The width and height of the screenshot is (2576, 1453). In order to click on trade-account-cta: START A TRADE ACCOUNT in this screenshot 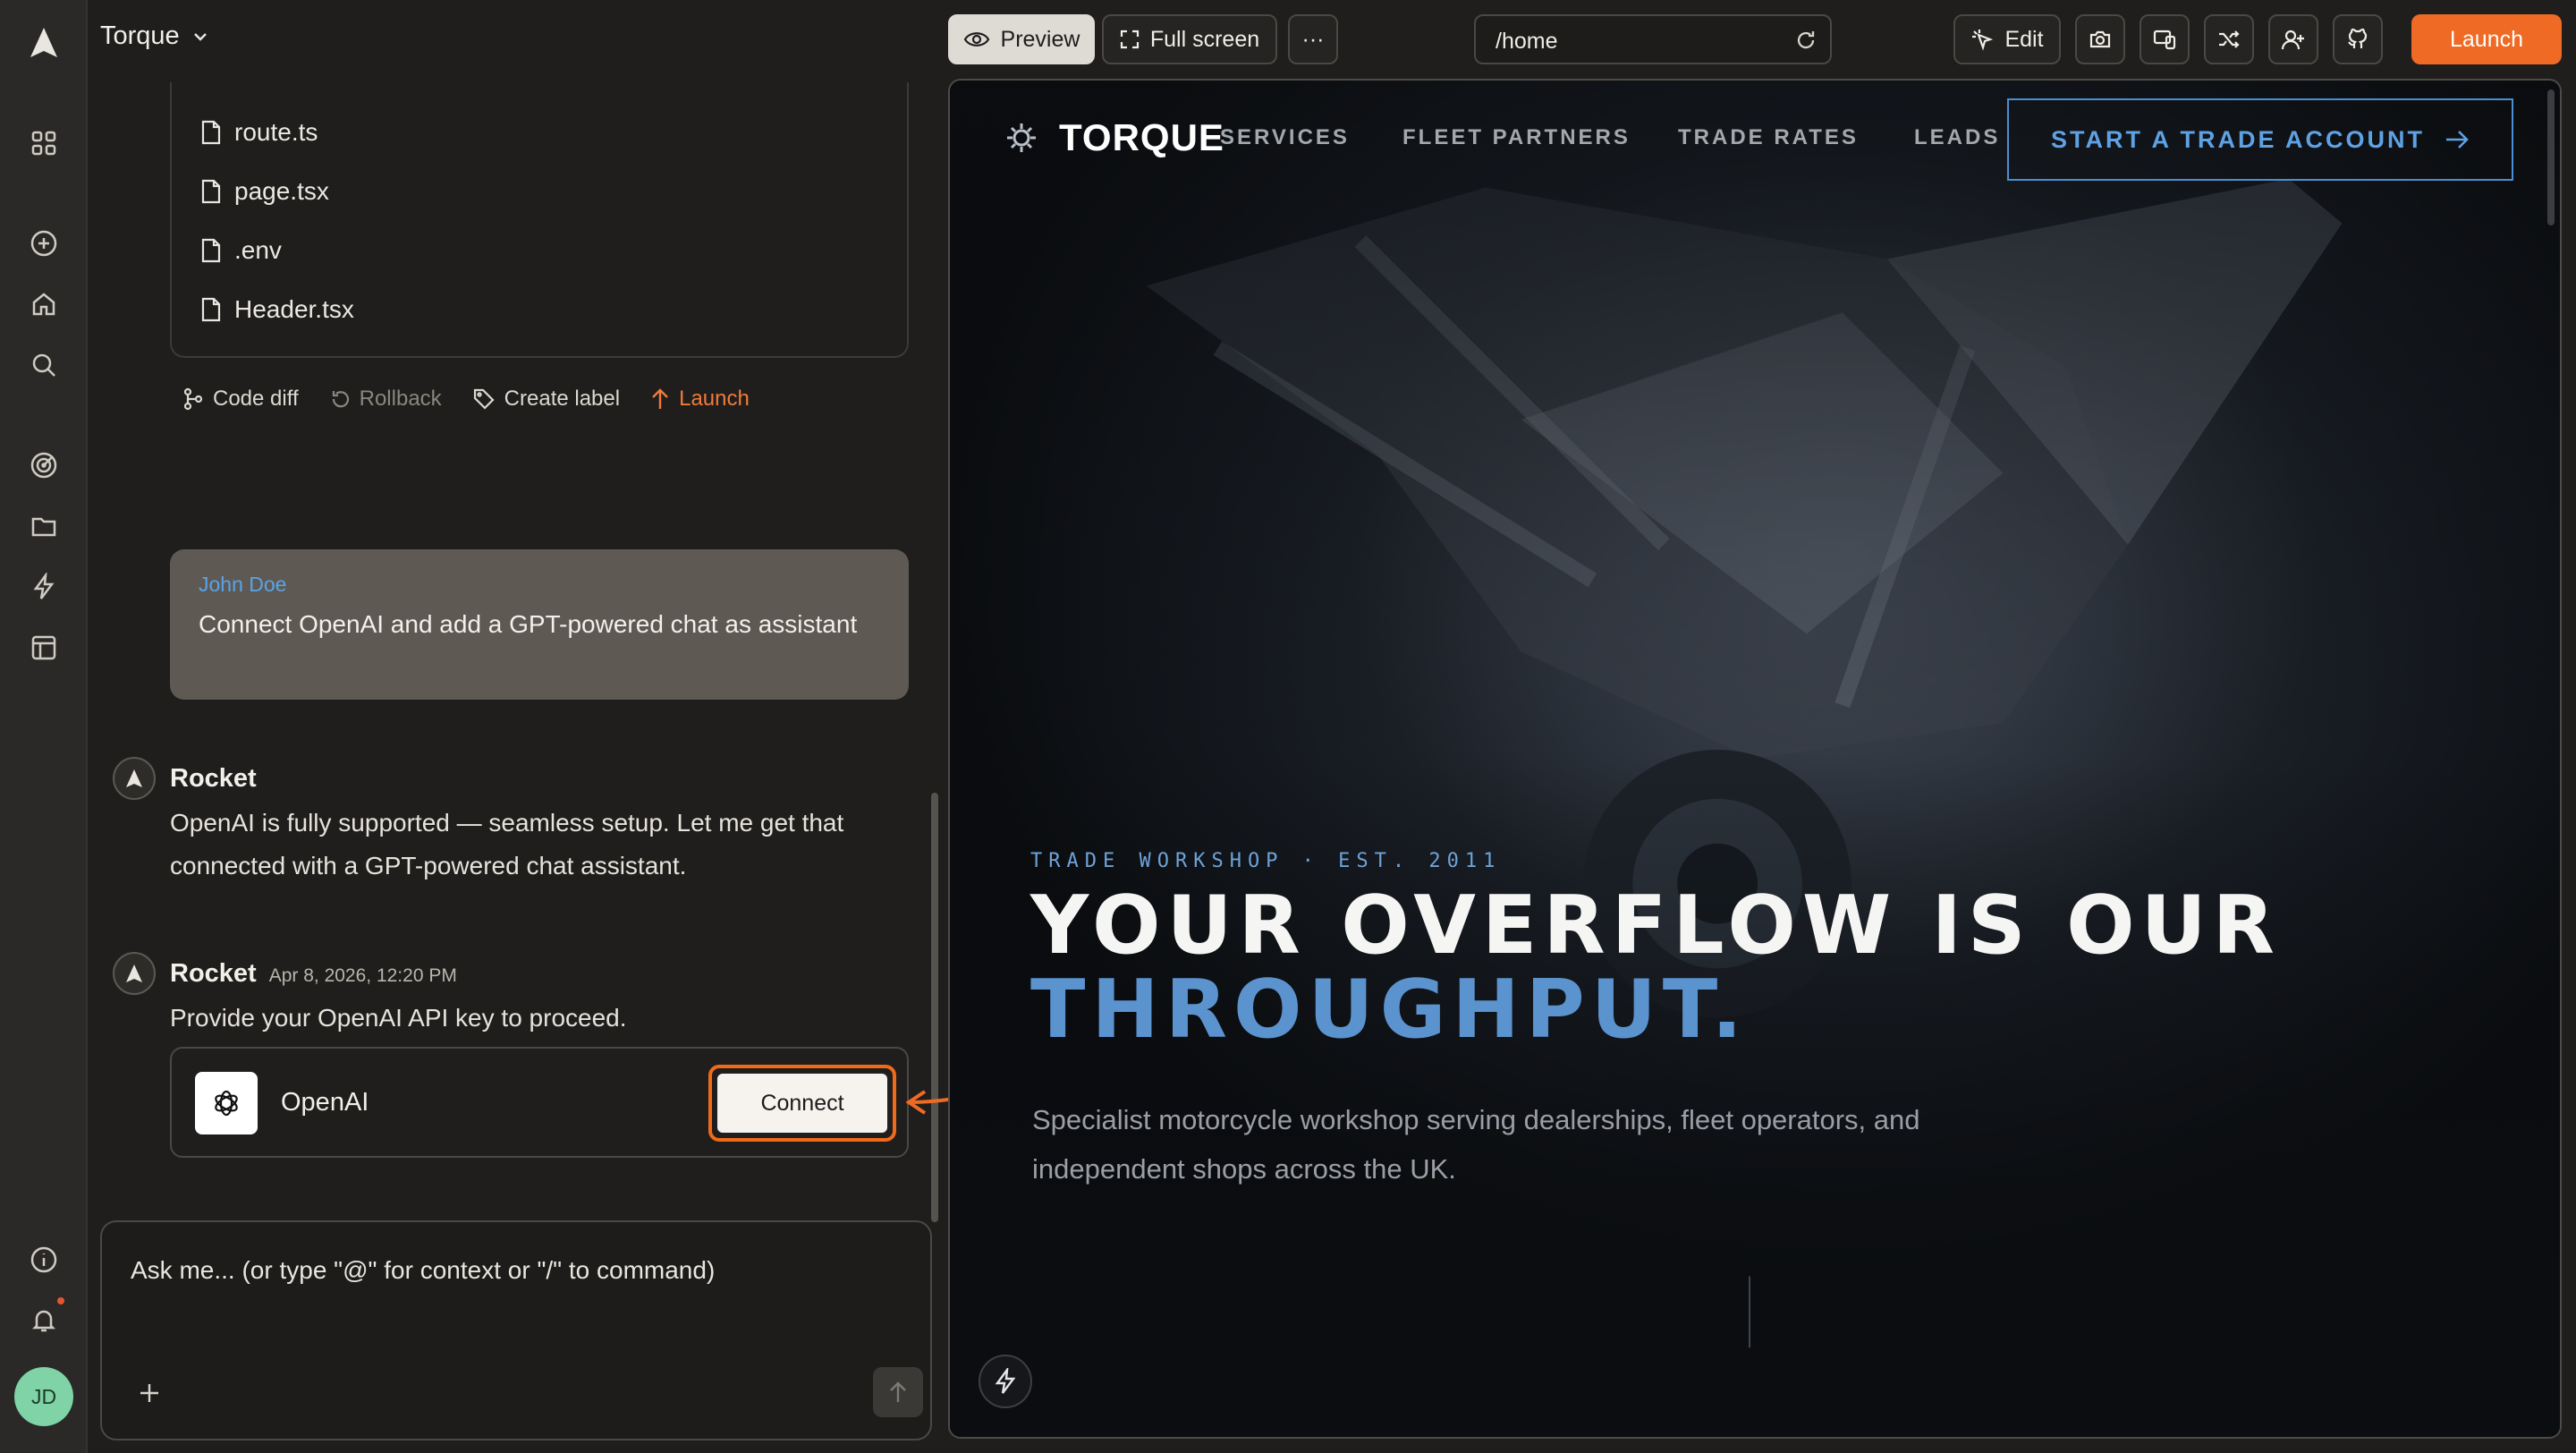, I will do `click(2260, 139)`.